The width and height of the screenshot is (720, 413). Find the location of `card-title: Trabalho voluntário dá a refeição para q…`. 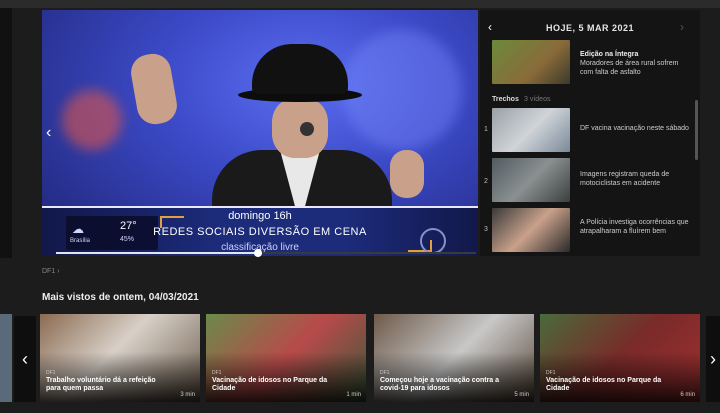

card-title: Trabalho voluntário dá a refeição para q… is located at coordinates (101, 384).